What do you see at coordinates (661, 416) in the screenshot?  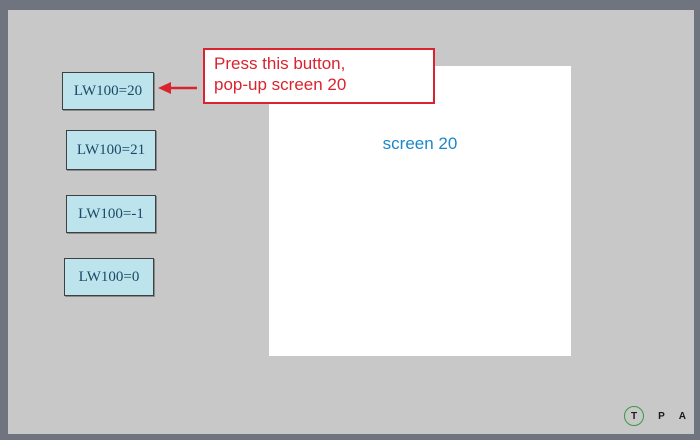 I see `status-p-indicator: P` at bounding box center [661, 416].